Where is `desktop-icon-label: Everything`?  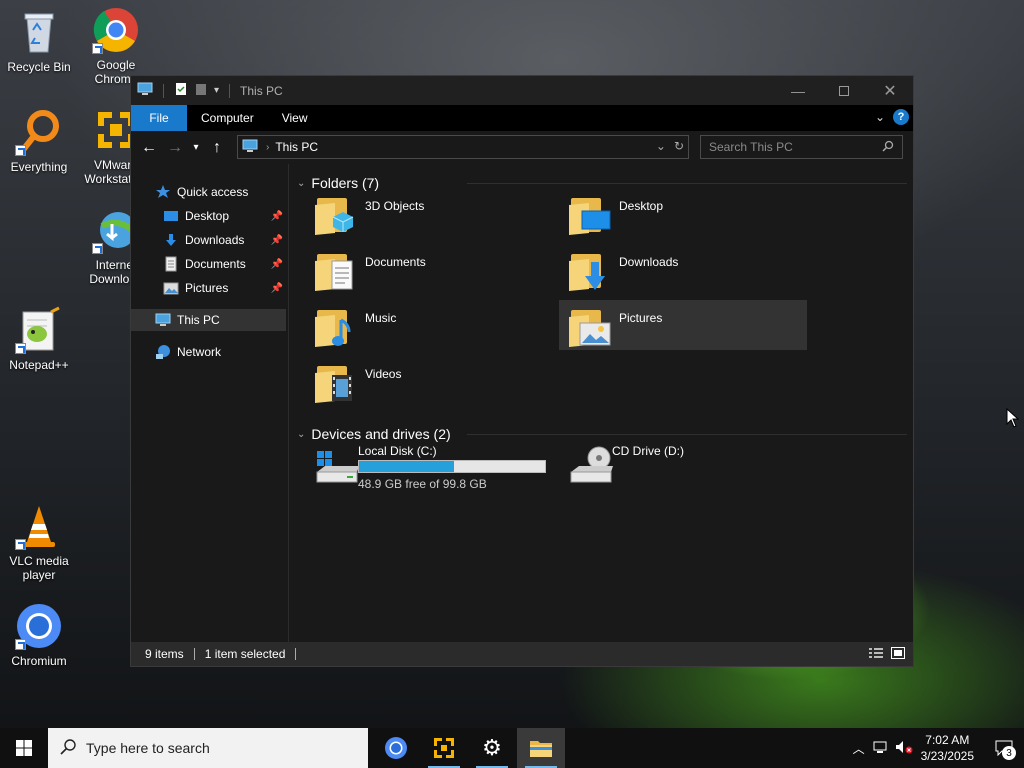
desktop-icon-label: Everything is located at coordinates (39, 167).